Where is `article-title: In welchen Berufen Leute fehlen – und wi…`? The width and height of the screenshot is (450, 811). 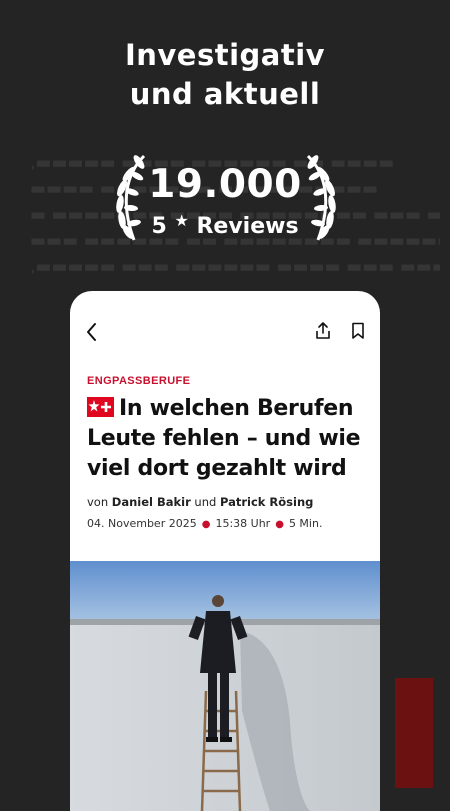 article-title: In welchen Berufen Leute fehlen – und wi… is located at coordinates (231, 439).